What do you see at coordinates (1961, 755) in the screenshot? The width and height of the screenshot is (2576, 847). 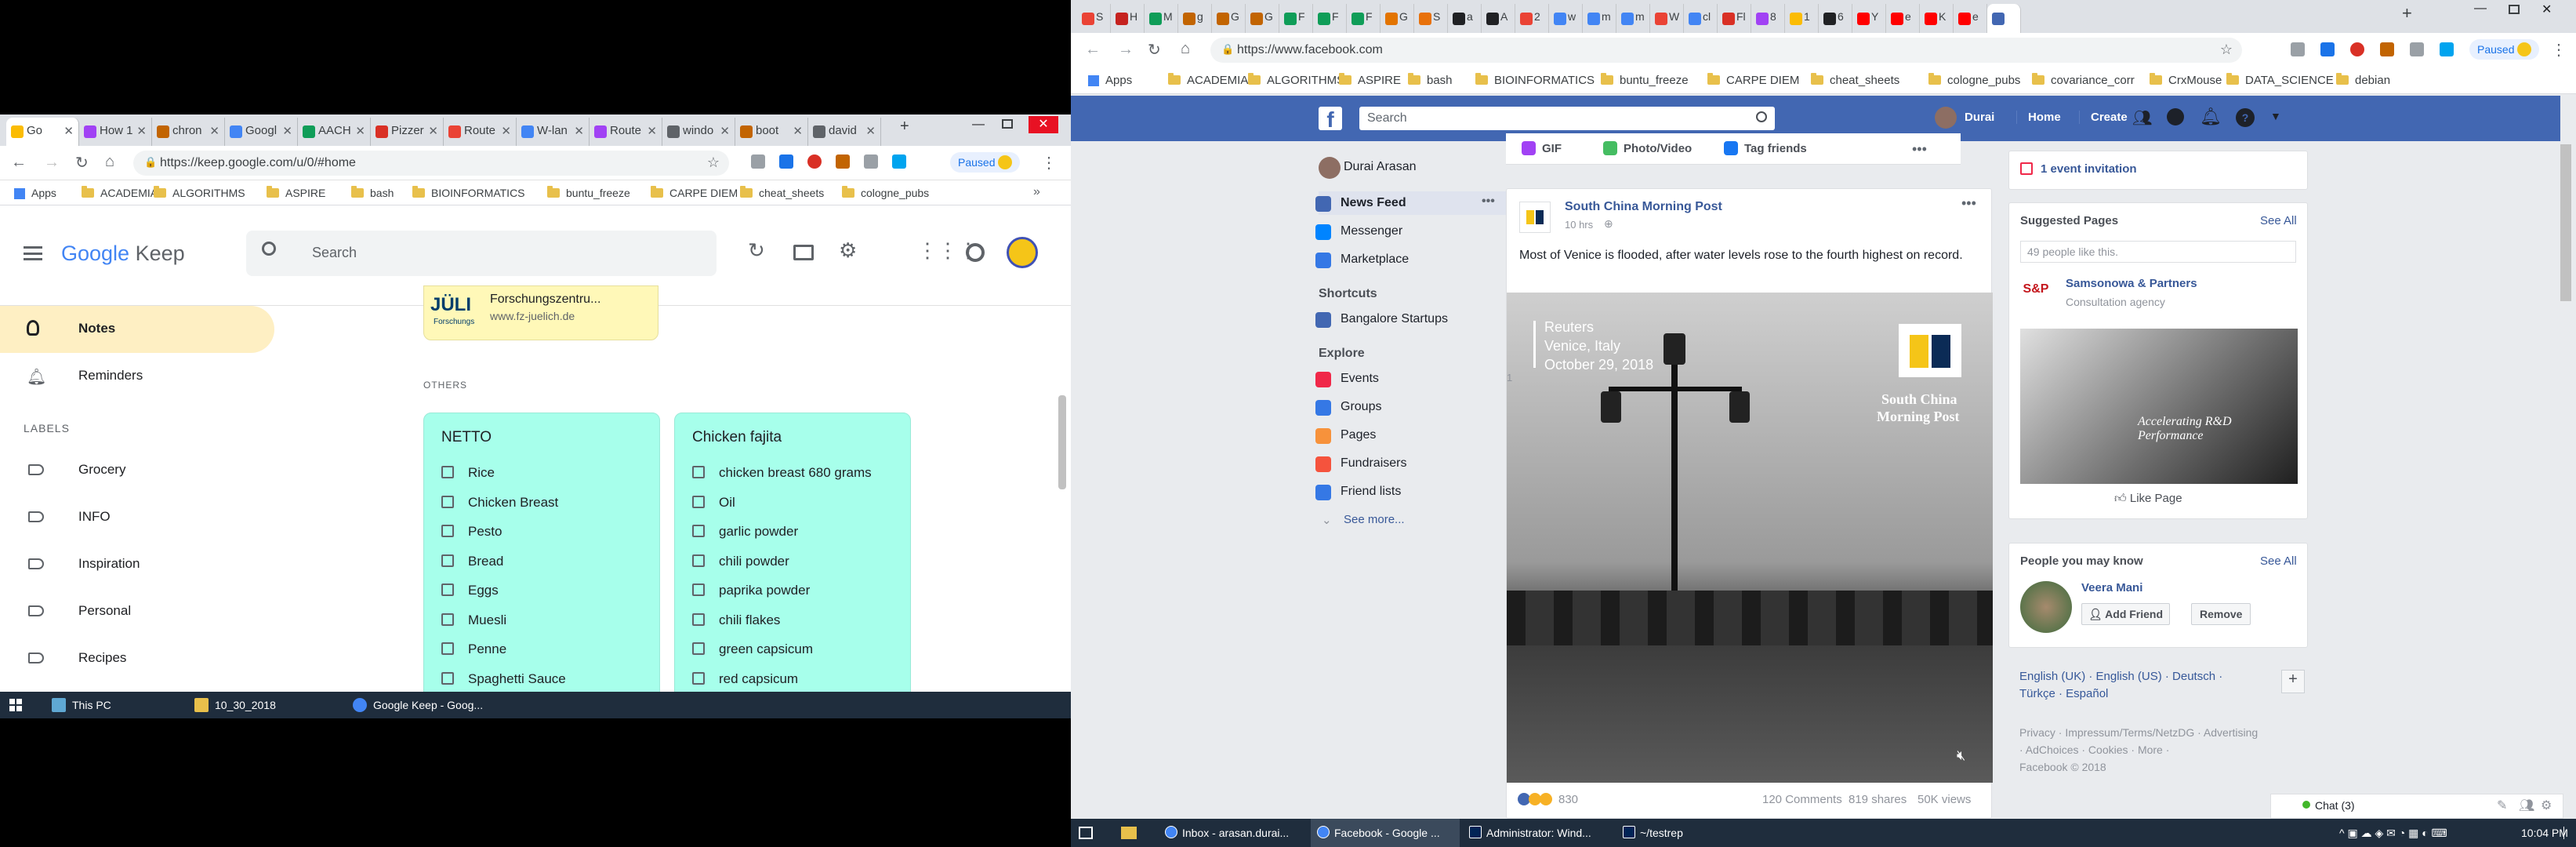 I see `mute-icon: 🔇︎` at bounding box center [1961, 755].